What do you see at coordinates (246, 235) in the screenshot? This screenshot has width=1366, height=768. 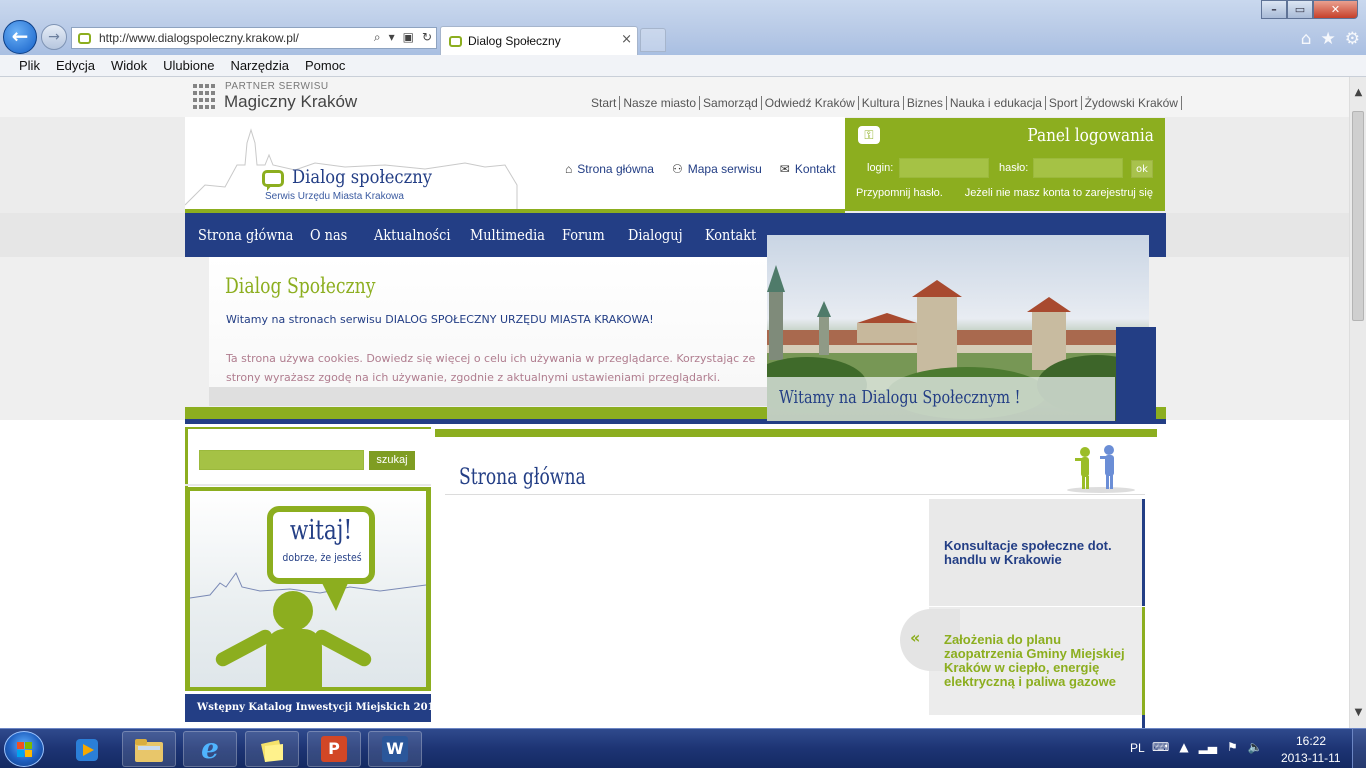 I see `nav-strona-glowna: Strona główna` at bounding box center [246, 235].